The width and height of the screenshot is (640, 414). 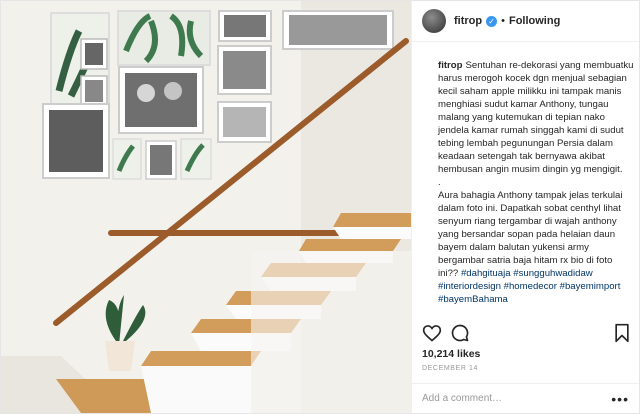 What do you see at coordinates (620, 399) in the screenshot?
I see `more-options-icon: •••` at bounding box center [620, 399].